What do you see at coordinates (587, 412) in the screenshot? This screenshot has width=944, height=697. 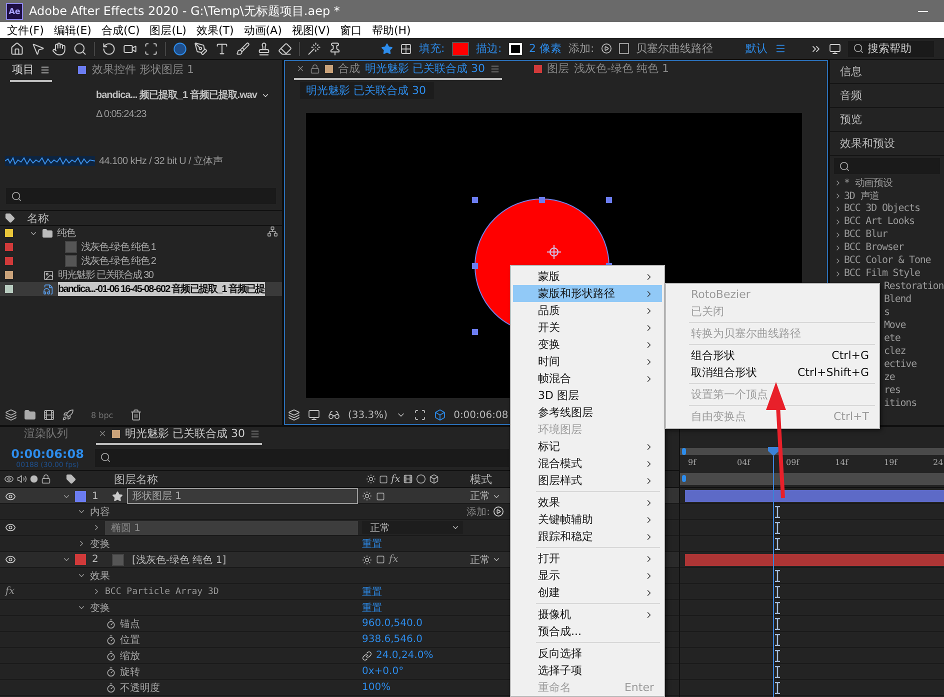 I see `menu-item: 参考线图层` at bounding box center [587, 412].